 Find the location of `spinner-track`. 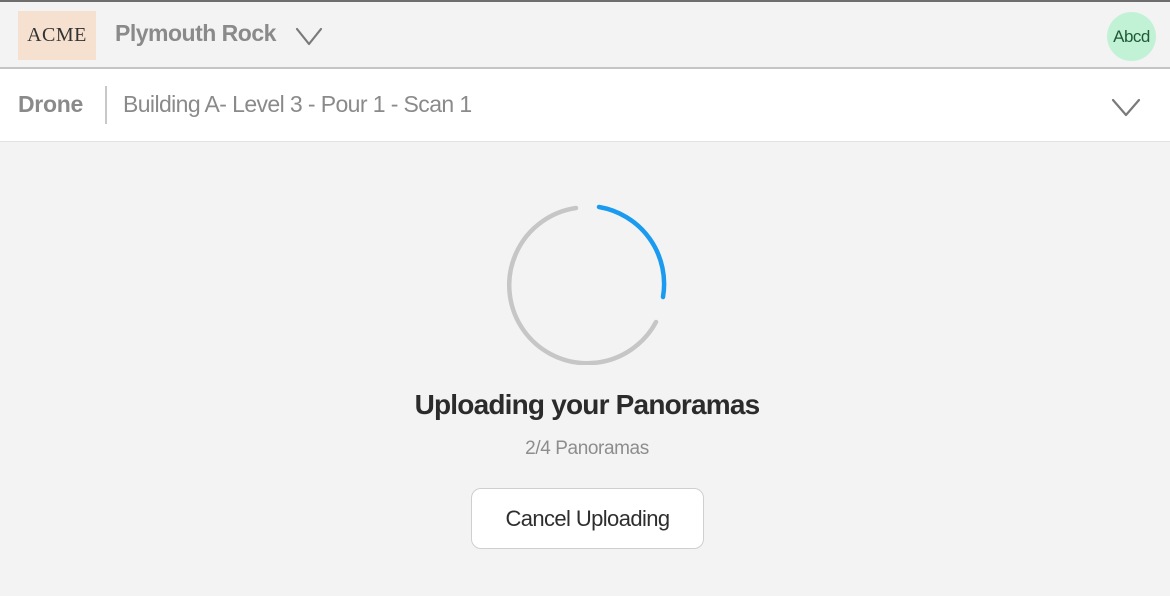

spinner-track is located at coordinates (583, 285).